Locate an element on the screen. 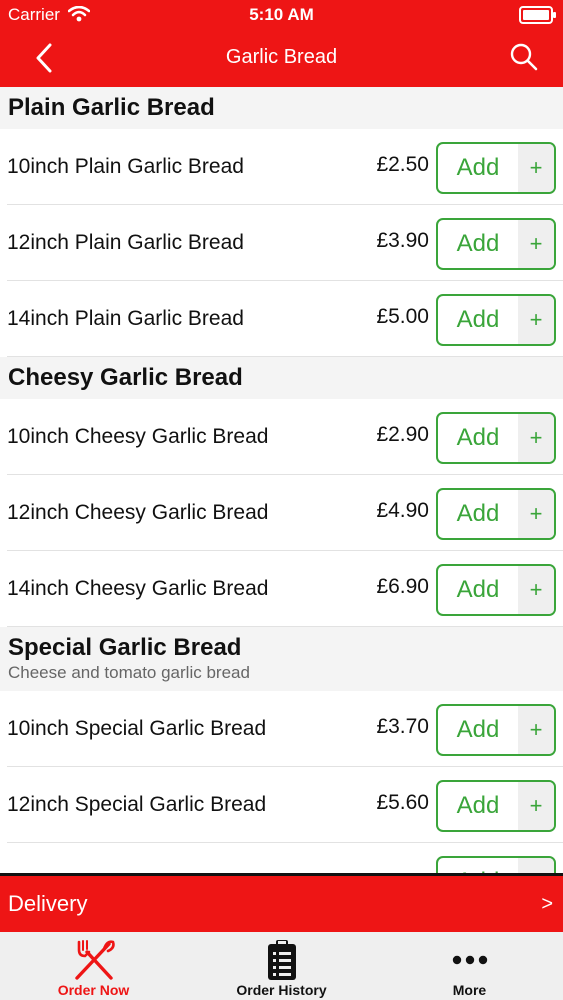  battery-icon is located at coordinates (537, 15).